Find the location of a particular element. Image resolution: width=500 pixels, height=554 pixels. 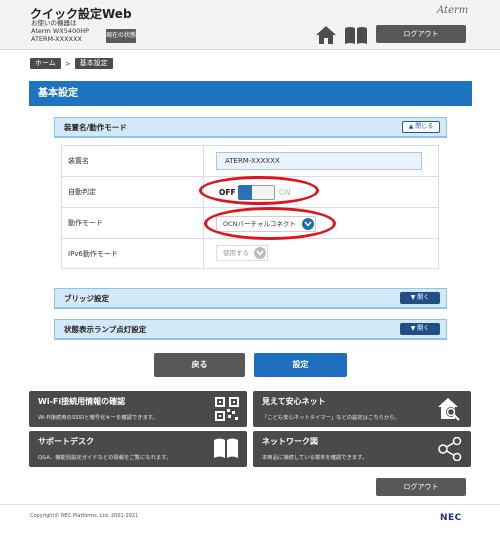

tile-support-desk: サポートデスク Q&A、機能別設定ガイドなどの情報をご覧になれます。 is located at coordinates (138, 449).